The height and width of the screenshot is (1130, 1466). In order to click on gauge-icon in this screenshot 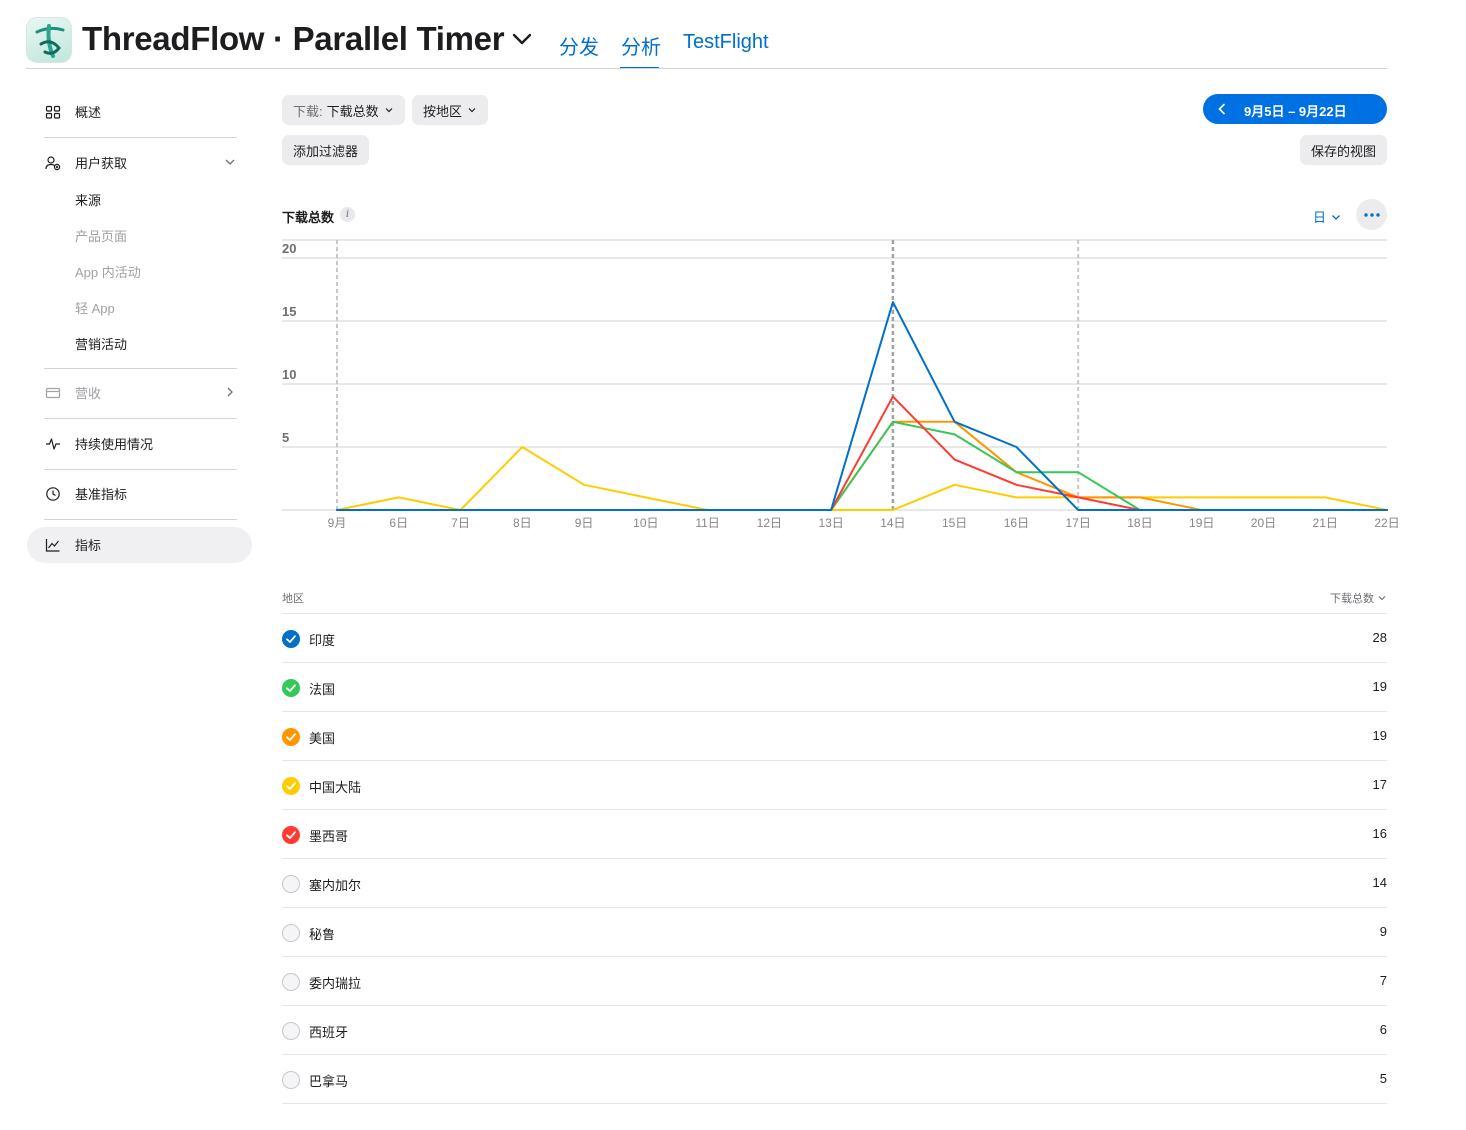, I will do `click(53, 494)`.